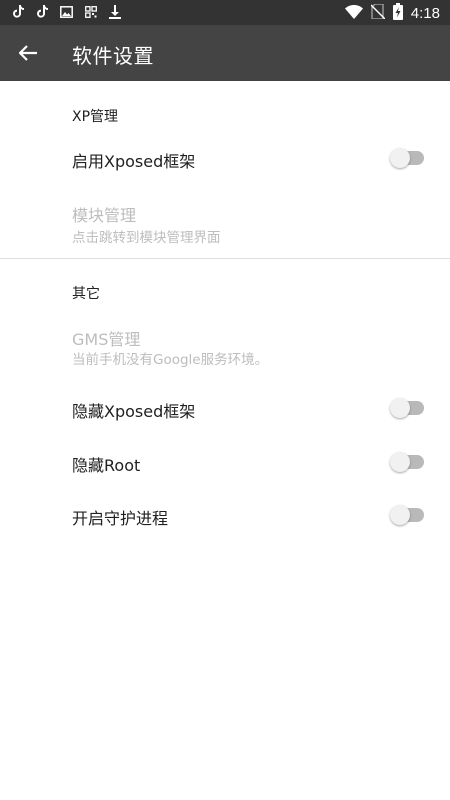  I want to click on hide-xposed-switch, so click(407, 408).